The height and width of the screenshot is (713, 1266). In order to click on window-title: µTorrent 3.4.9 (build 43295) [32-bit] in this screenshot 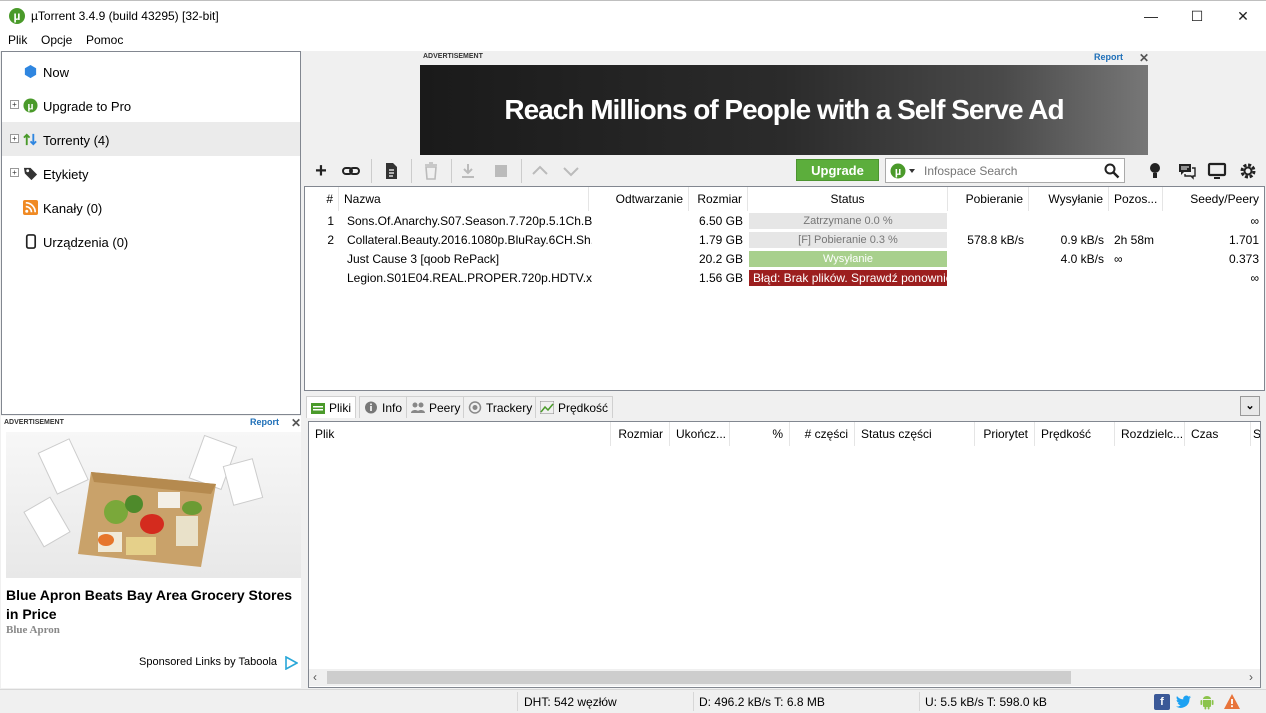, I will do `click(125, 16)`.